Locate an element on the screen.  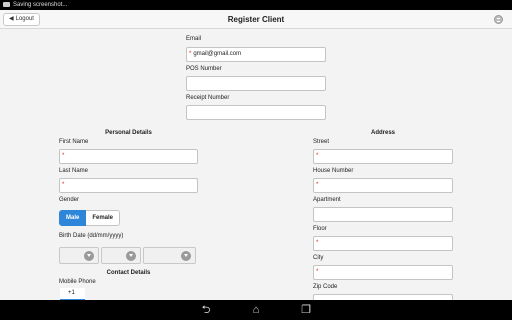
gender-toggle: Male Female is located at coordinates (90, 218).